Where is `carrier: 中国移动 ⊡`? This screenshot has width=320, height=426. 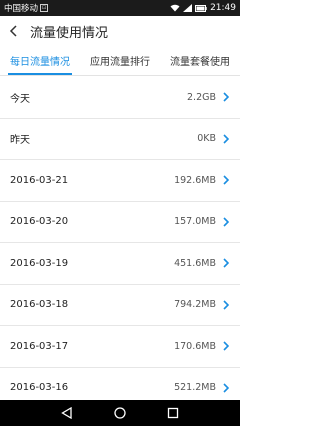
carrier: 中国移动 ⊡ is located at coordinates (26, 8).